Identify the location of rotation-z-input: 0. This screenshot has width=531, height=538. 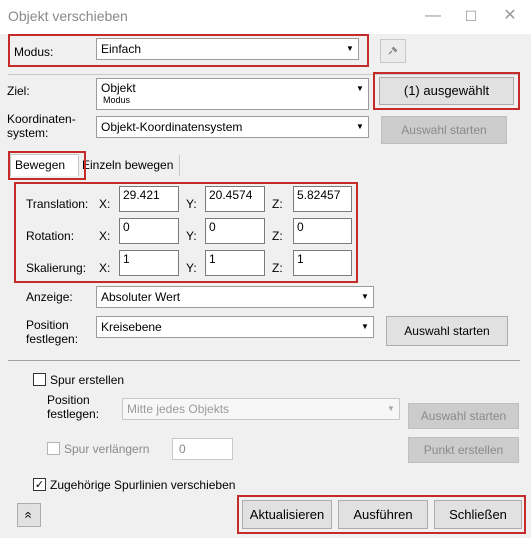
(322, 231).